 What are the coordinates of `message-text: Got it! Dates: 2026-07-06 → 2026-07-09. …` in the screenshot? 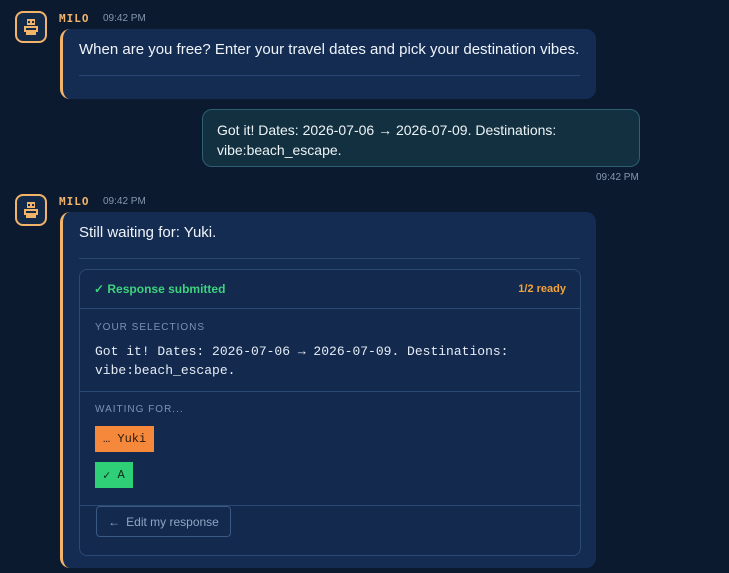 It's located at (387, 140).